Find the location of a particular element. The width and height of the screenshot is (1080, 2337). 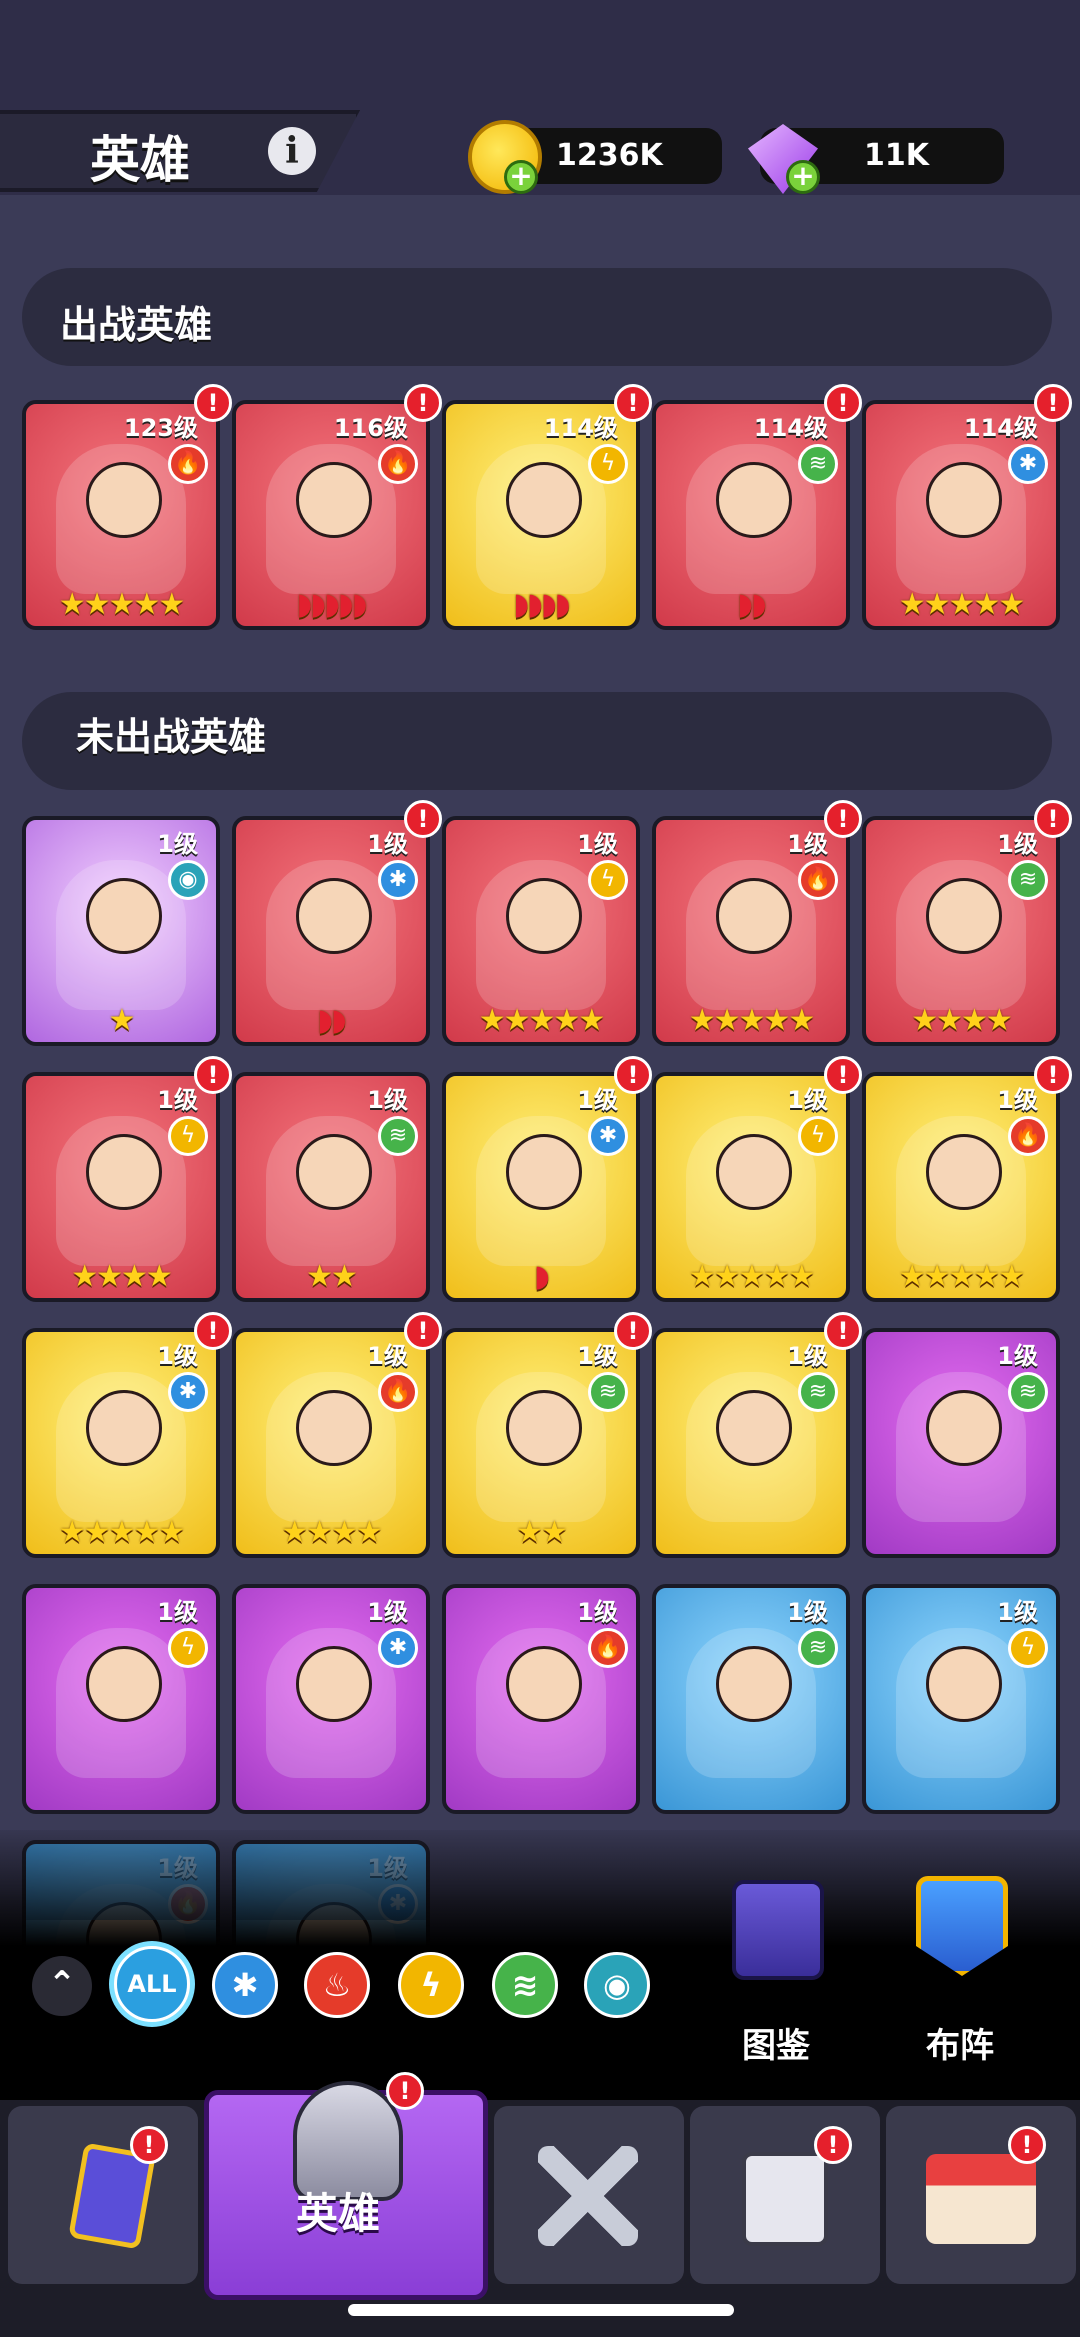

add-gold-button: + is located at coordinates (521, 177).